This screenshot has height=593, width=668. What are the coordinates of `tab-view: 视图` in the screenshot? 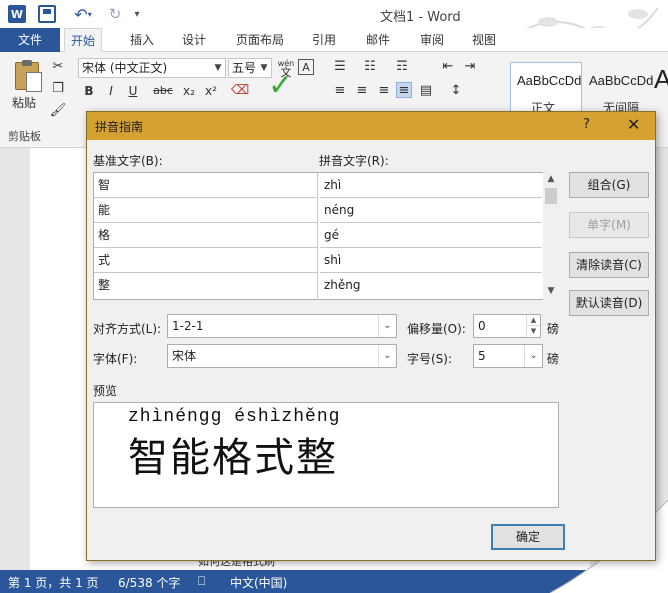 It's located at (484, 40).